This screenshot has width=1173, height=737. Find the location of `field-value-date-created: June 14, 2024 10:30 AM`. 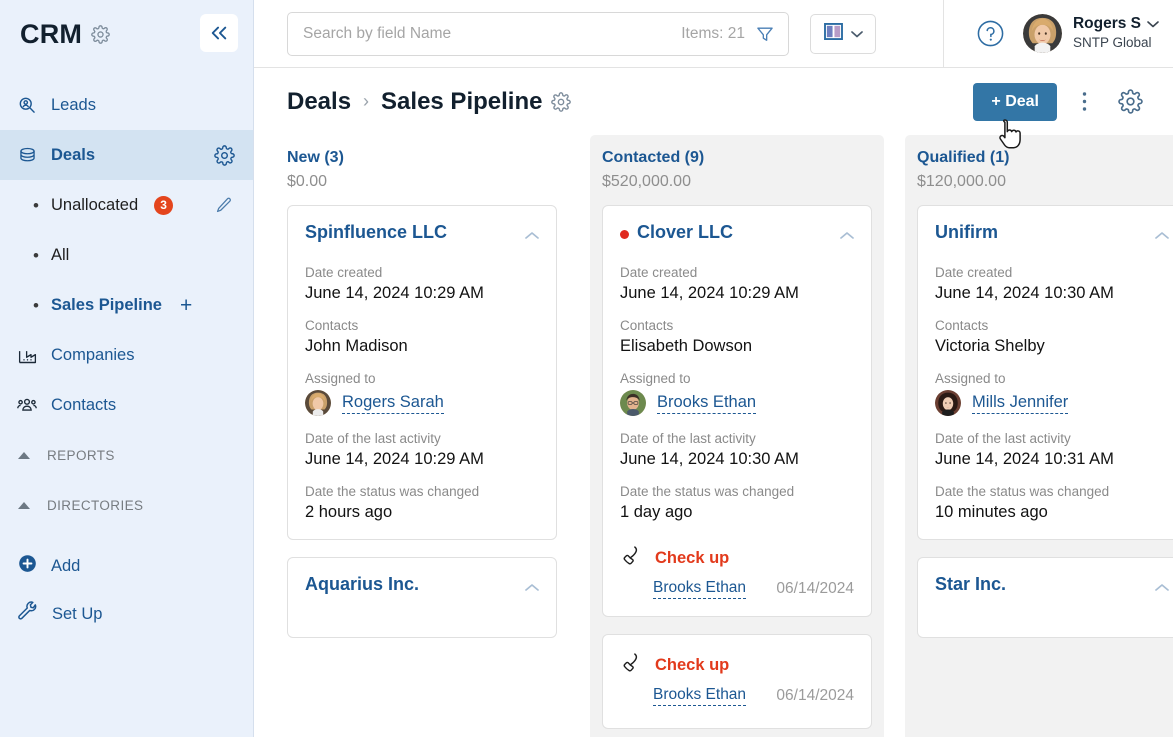

field-value-date-created: June 14, 2024 10:30 AM is located at coordinates (1024, 293).